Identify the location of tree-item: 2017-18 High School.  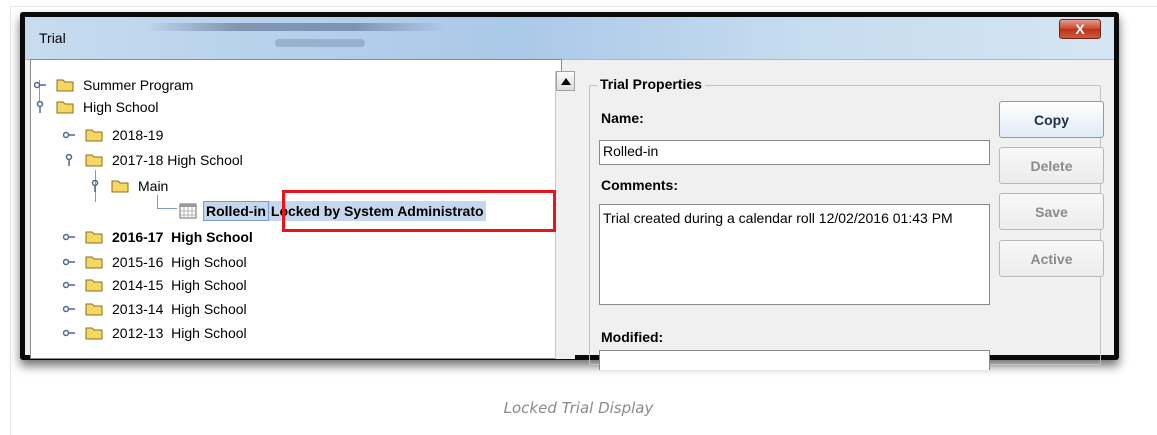
(153, 160).